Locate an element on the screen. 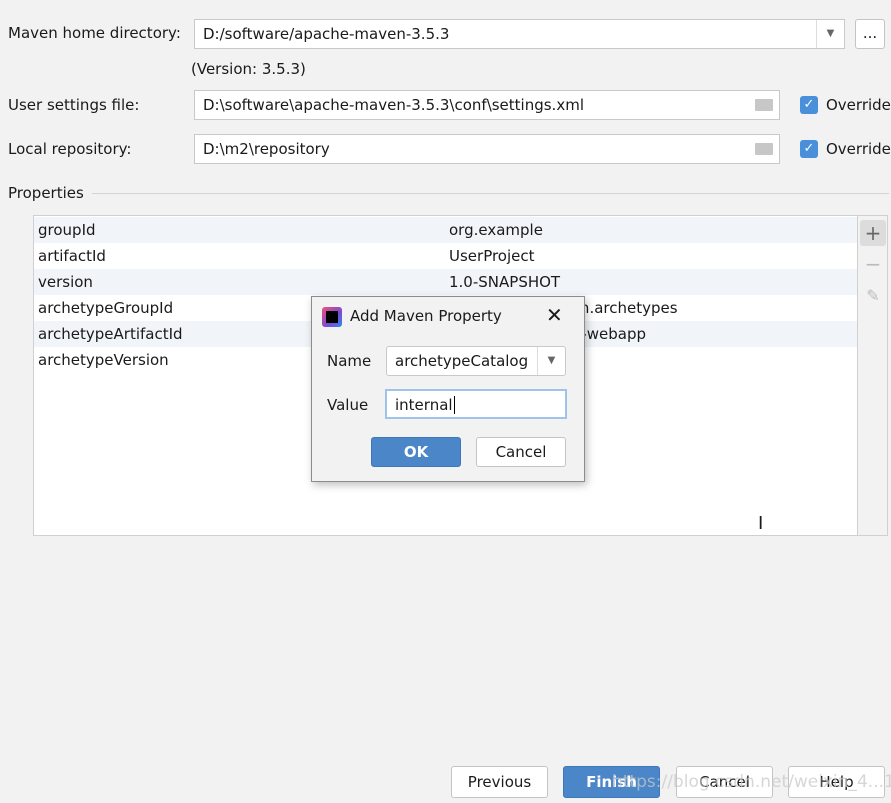 The image size is (891, 803). value-input: internal is located at coordinates (476, 404).